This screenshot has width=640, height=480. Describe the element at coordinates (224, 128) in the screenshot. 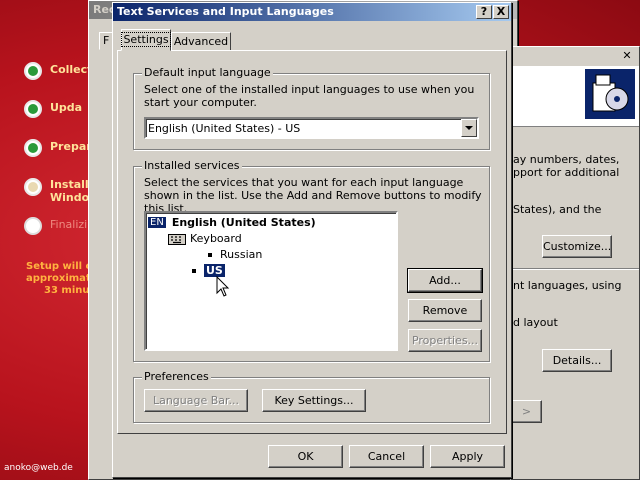

I see `default-language-value: English (United States) - US` at that location.